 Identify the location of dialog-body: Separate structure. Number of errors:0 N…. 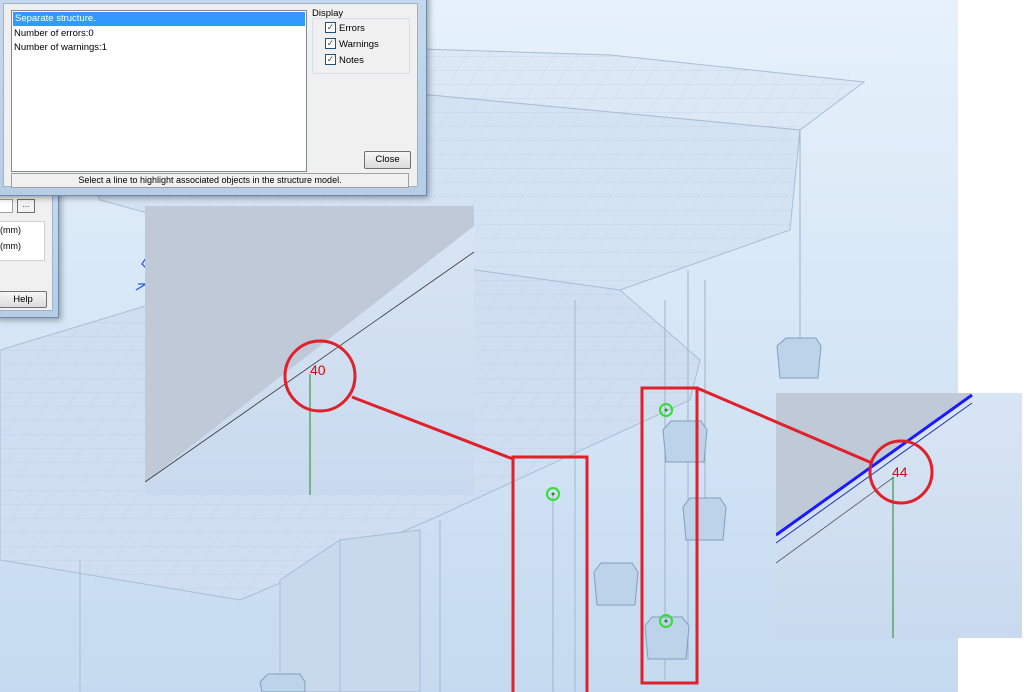
(210, 95).